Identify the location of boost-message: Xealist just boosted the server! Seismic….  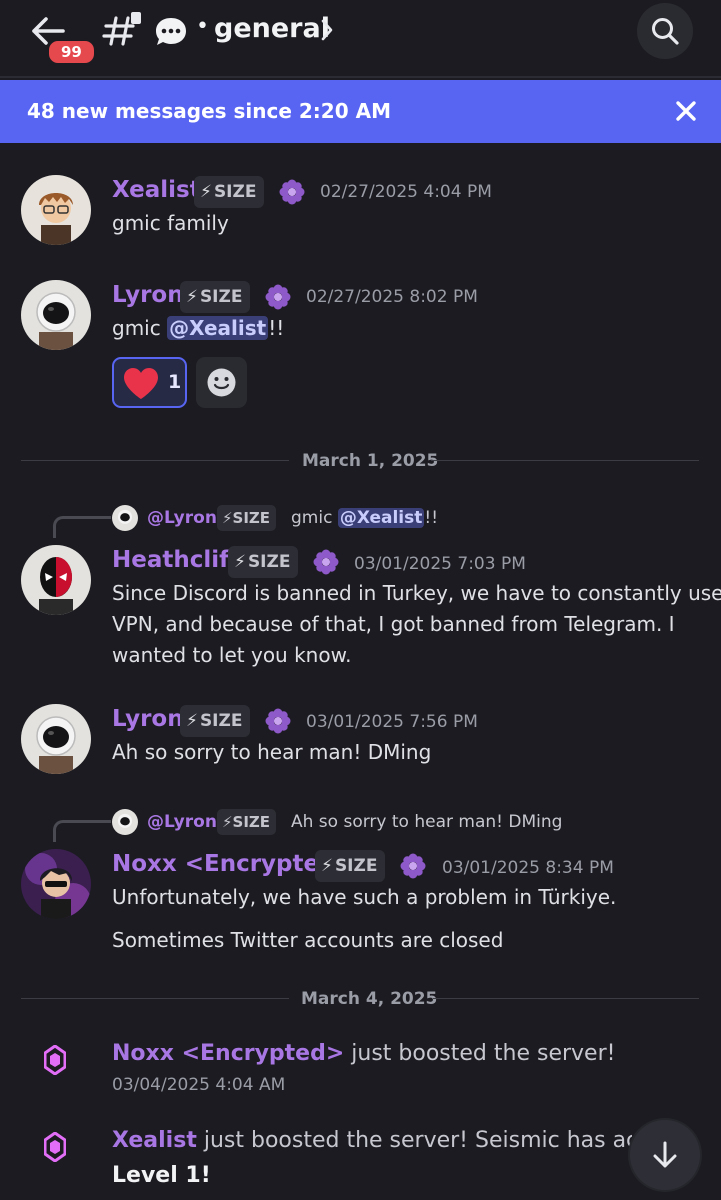
(372, 1140).